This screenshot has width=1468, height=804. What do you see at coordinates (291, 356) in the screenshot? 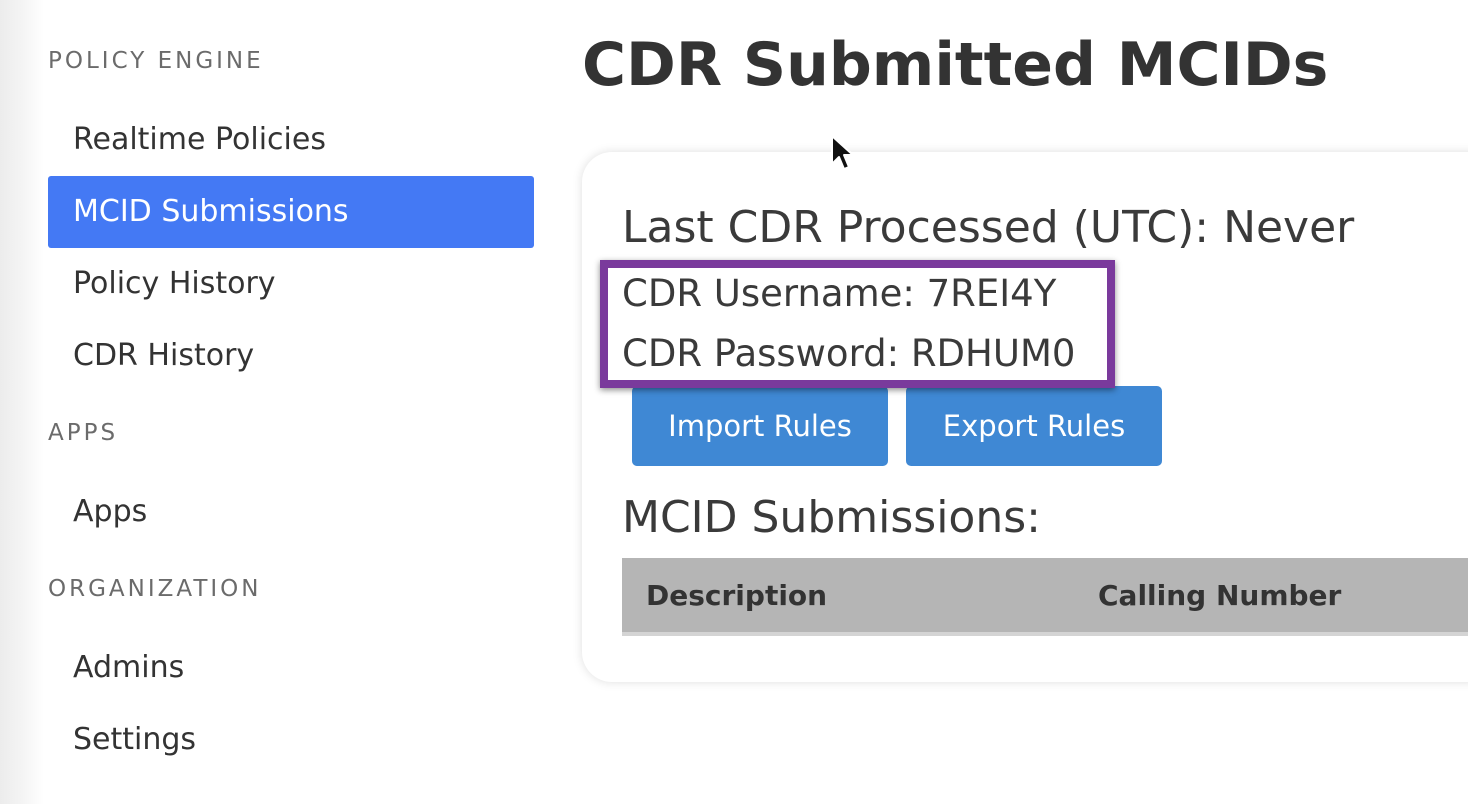
I see `sidebar-item-cdr-history: CDR History` at bounding box center [291, 356].